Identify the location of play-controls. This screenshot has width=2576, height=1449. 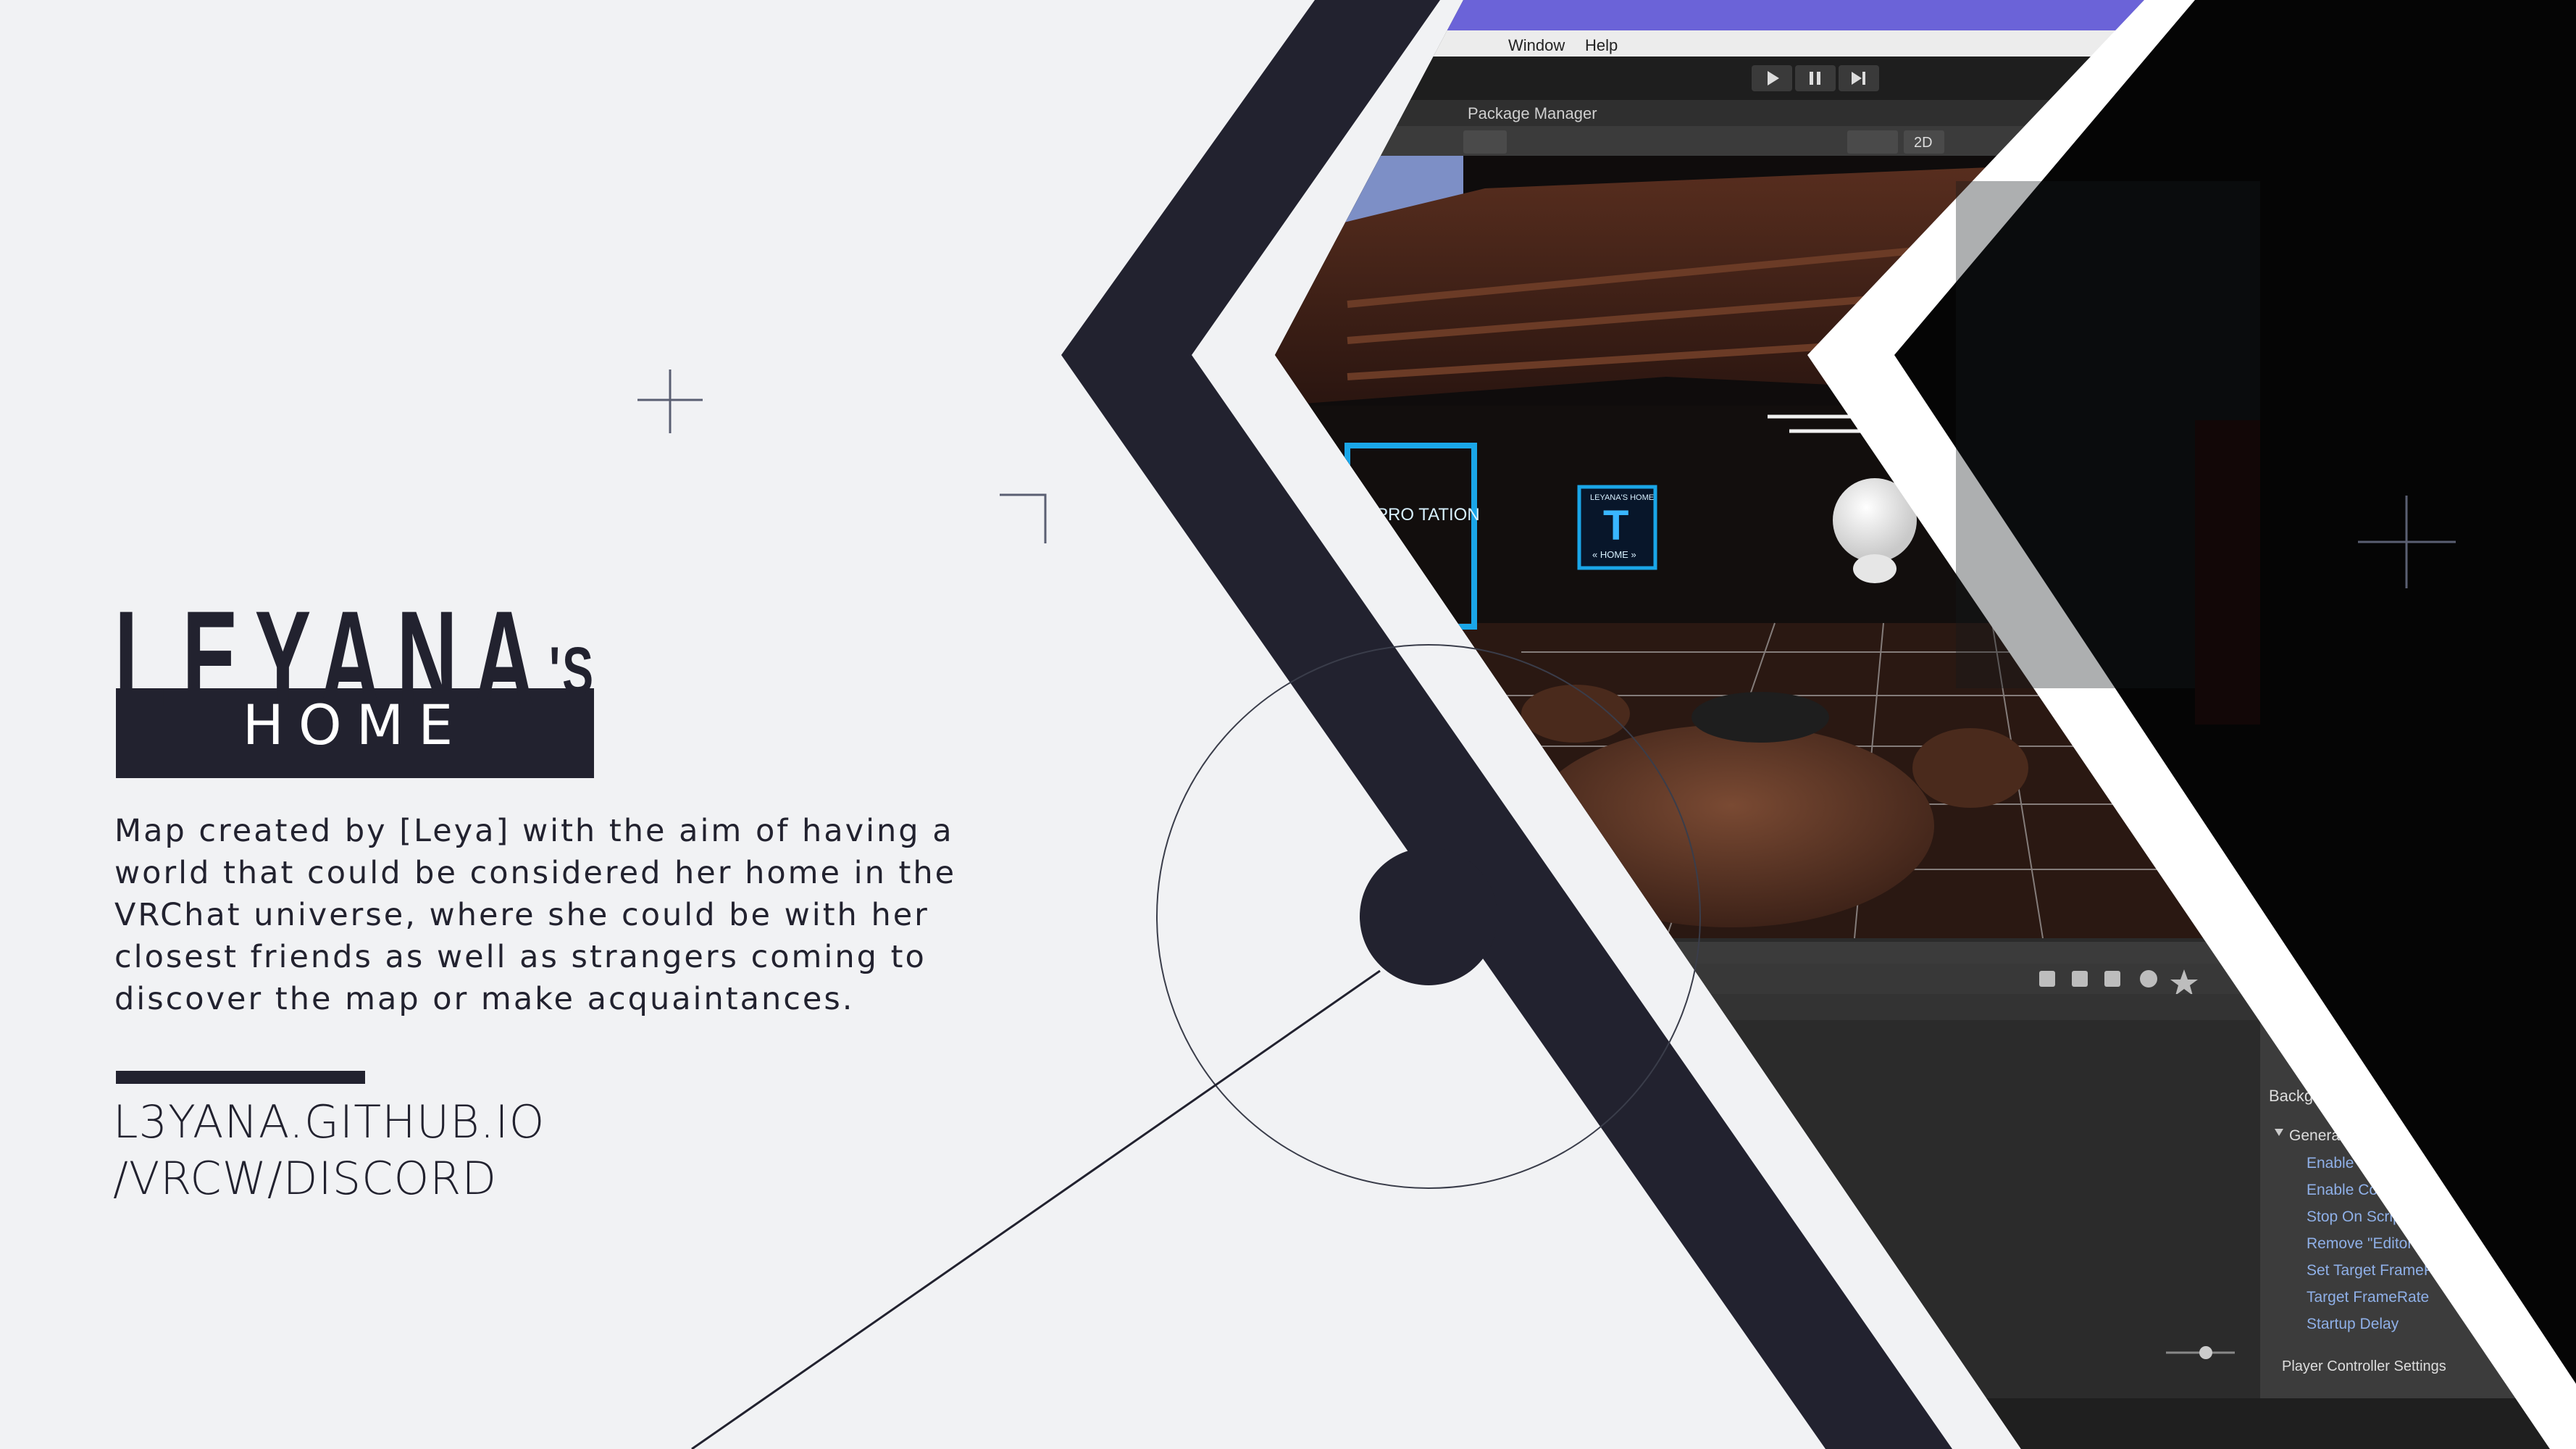
(1816, 78).